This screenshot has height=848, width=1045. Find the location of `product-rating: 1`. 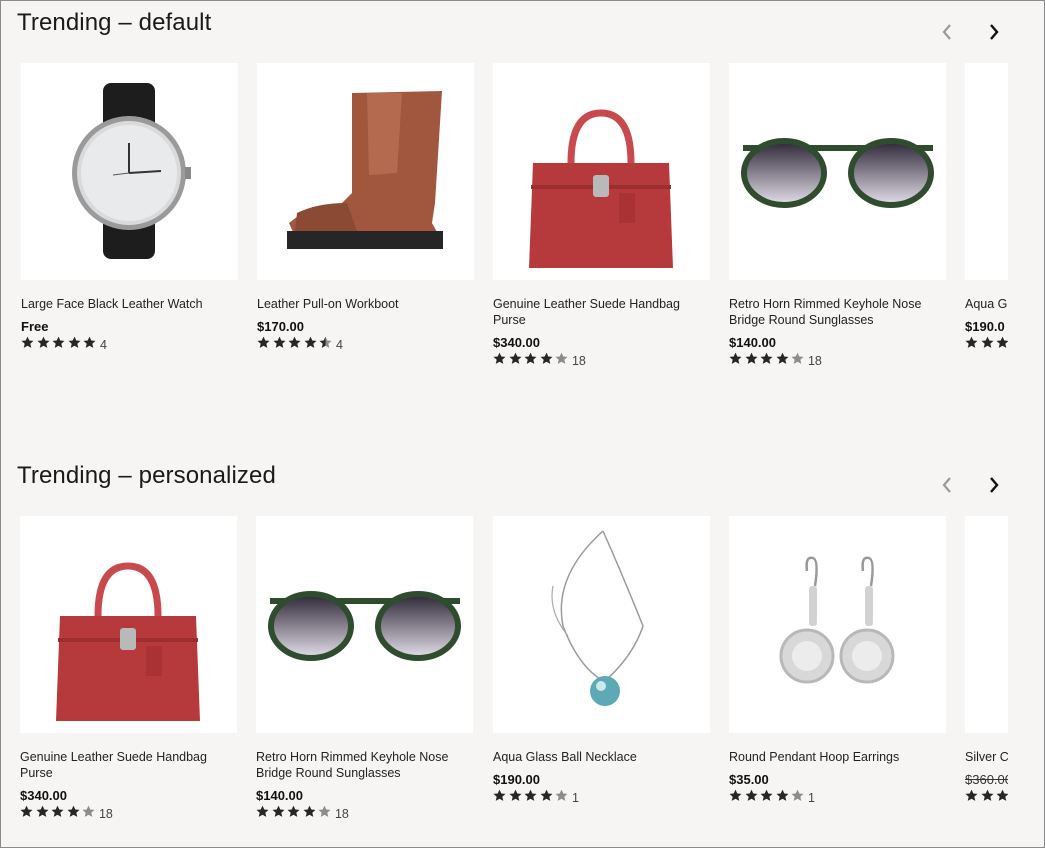

product-rating: 1 is located at coordinates (601, 797).